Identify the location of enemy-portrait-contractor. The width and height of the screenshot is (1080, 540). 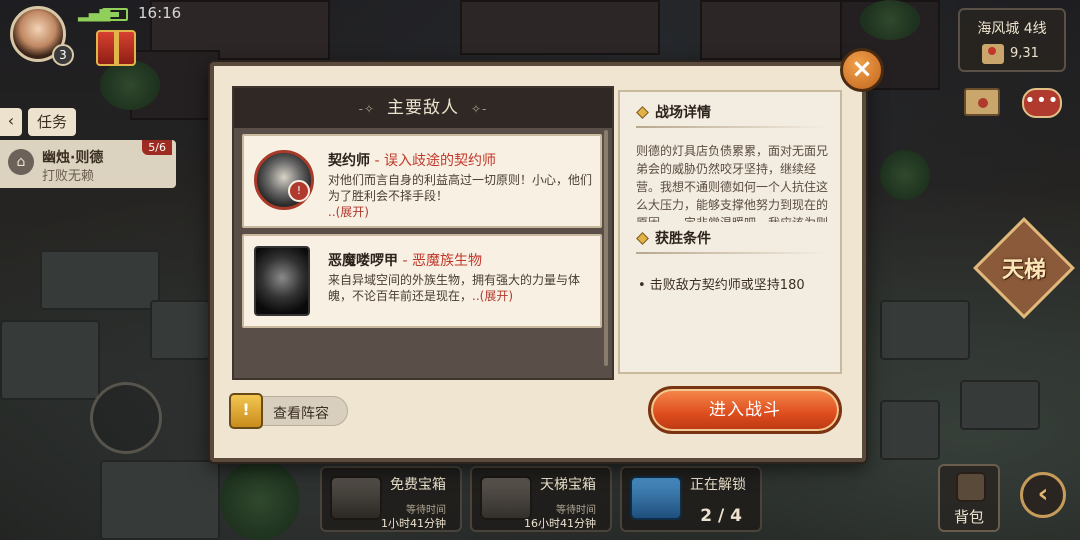
(284, 180).